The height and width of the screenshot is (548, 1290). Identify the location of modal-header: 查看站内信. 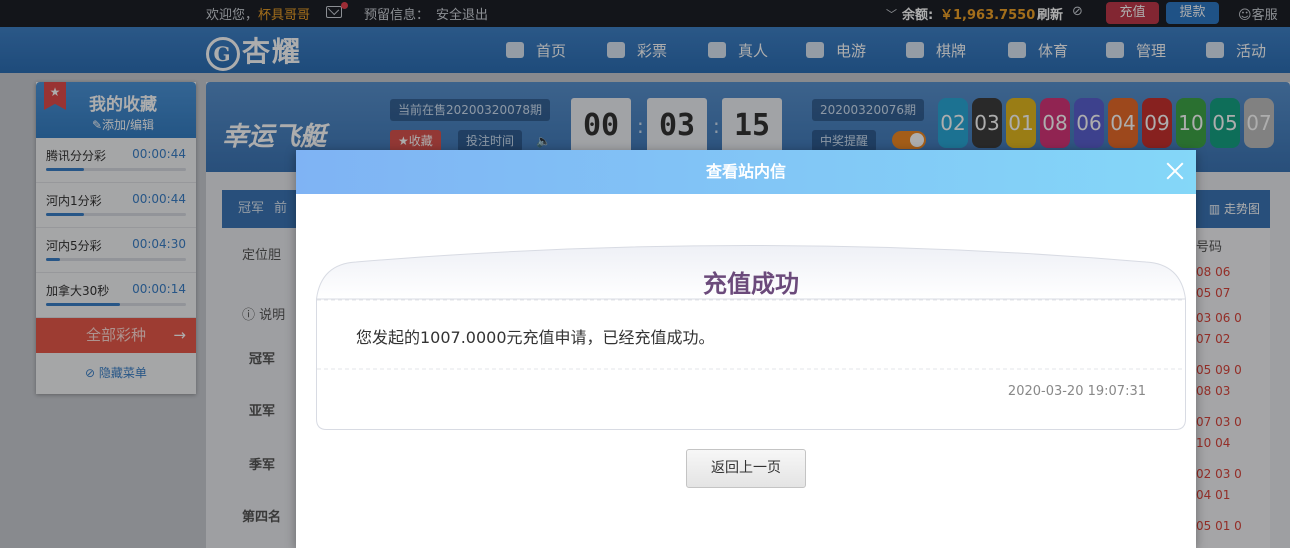
(746, 172).